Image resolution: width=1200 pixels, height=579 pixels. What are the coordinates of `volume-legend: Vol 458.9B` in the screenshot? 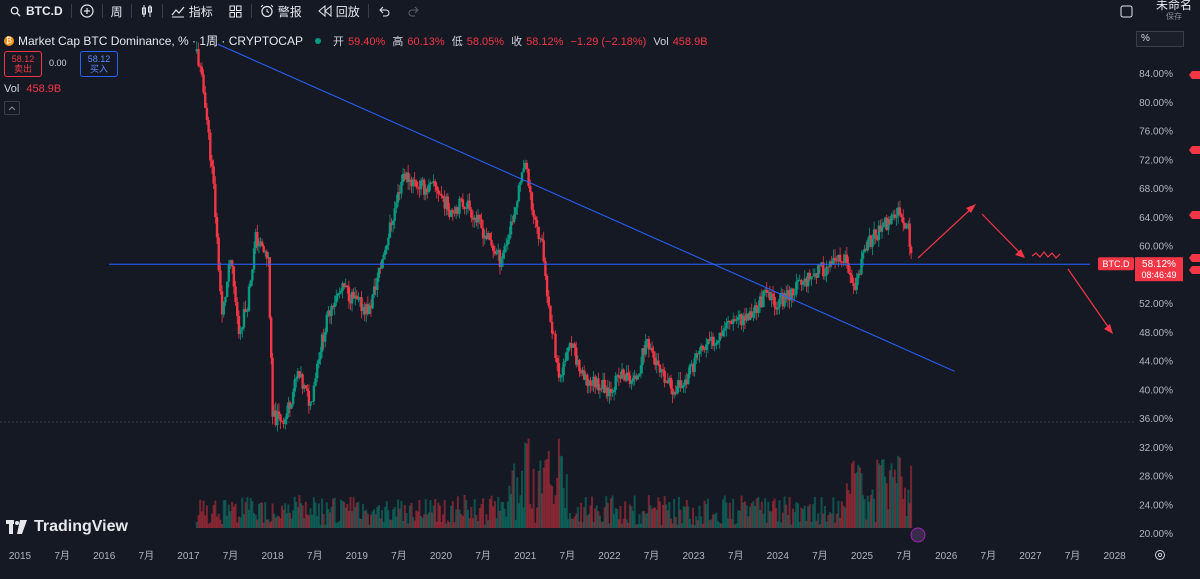 It's located at (32, 89).